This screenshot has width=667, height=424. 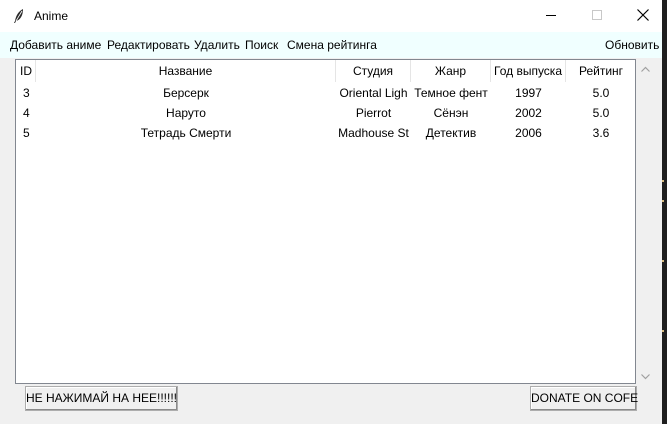 What do you see at coordinates (331, 16) in the screenshot?
I see `title-bar: Anime` at bounding box center [331, 16].